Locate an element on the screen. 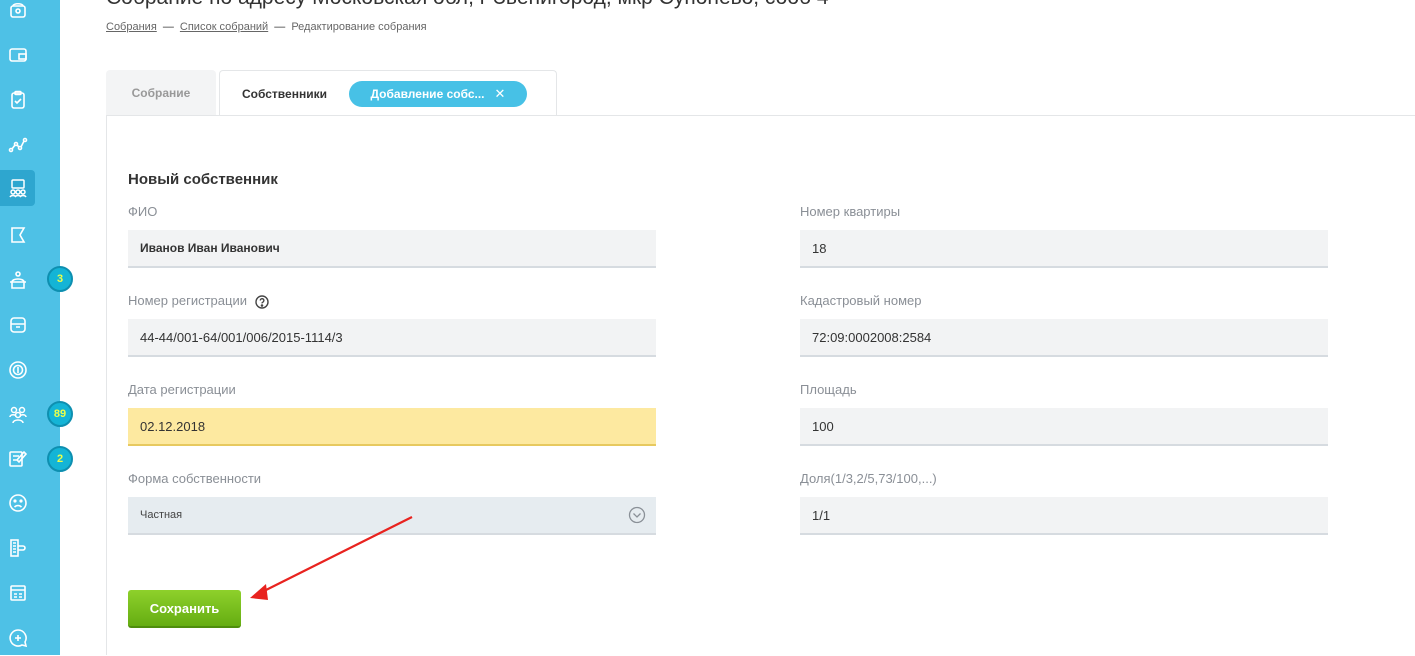 Image resolution: width=1415 pixels, height=656 pixels. users-group-icon is located at coordinates (17, 414).